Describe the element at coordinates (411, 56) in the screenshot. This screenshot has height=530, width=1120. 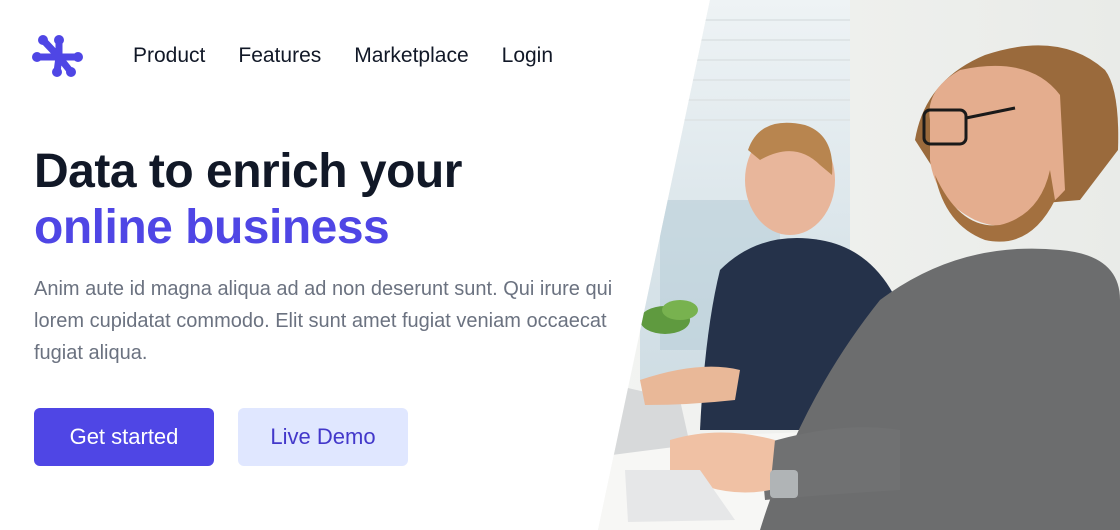
I see `nav-marketplace: Marketplace` at that location.